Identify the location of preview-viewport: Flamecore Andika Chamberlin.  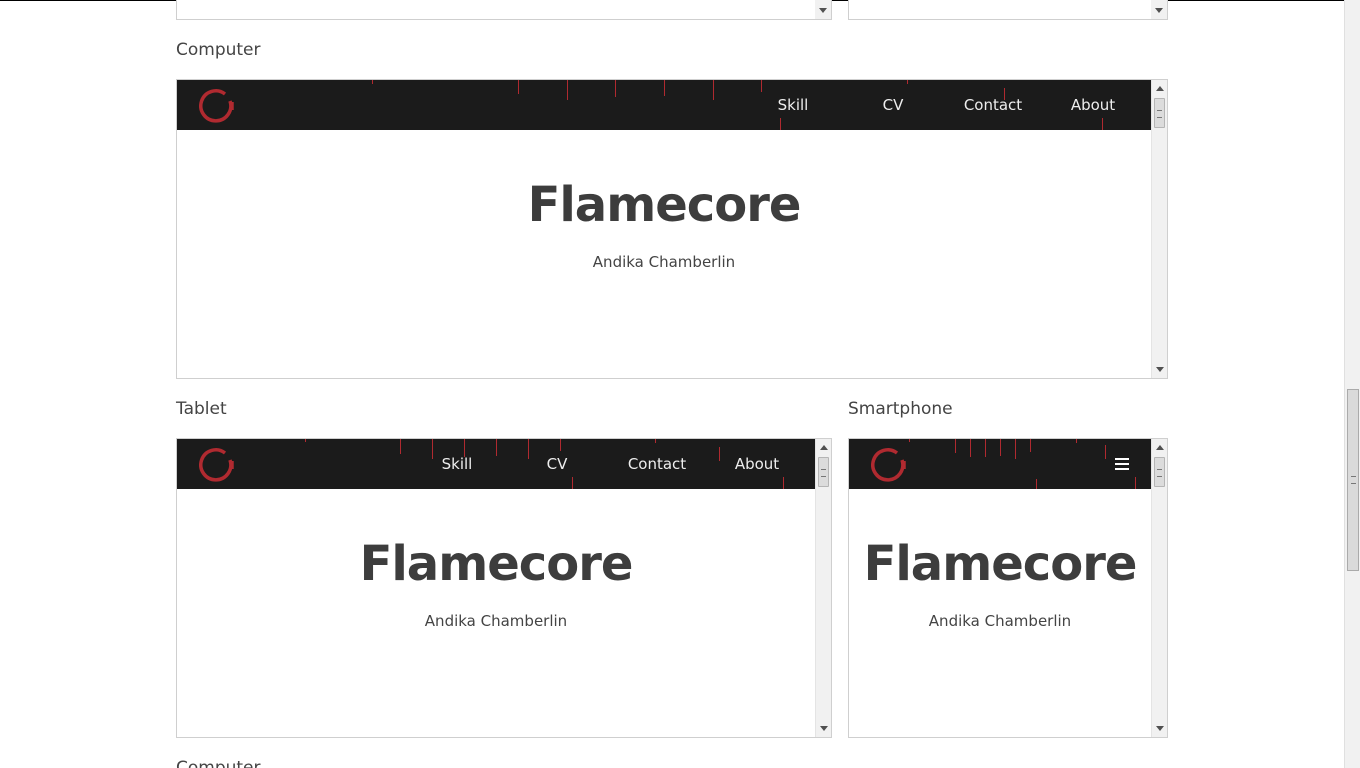
(1000, 588).